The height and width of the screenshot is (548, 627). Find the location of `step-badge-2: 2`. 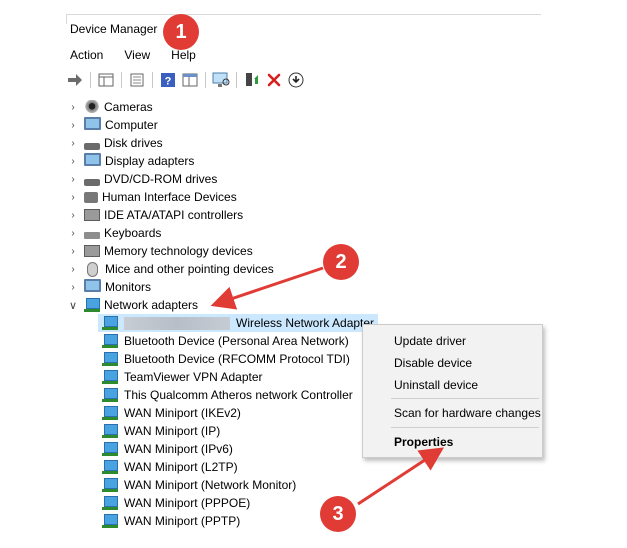

step-badge-2: 2 is located at coordinates (341, 262).